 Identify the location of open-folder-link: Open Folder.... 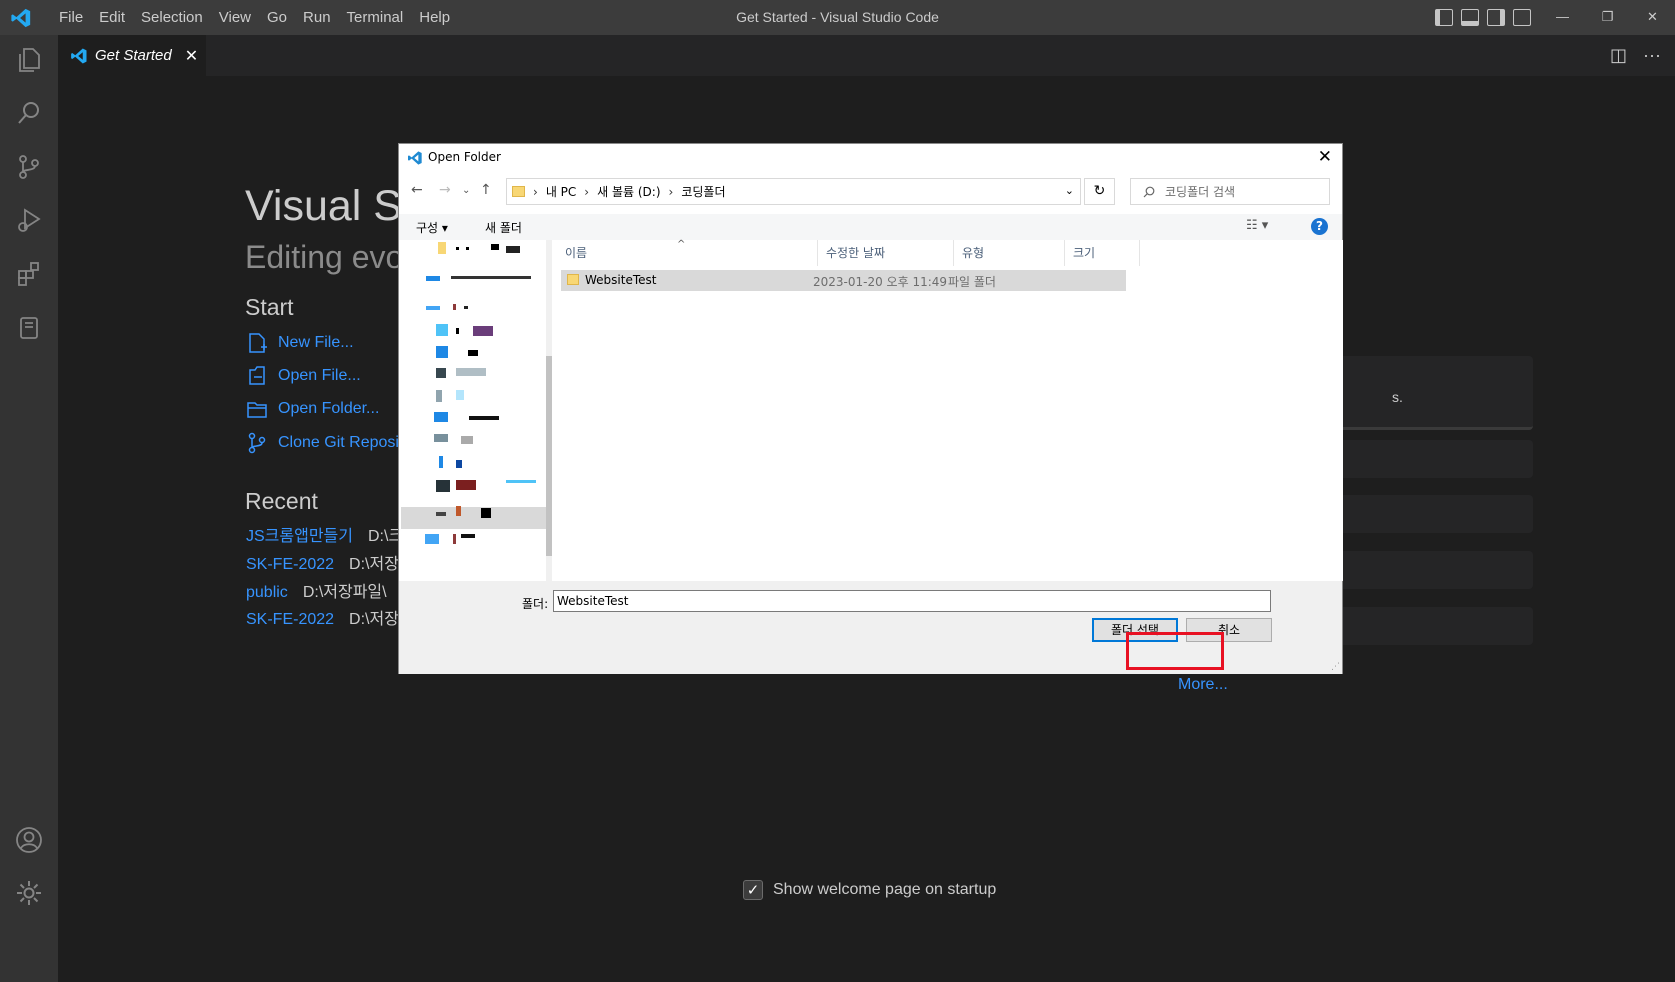
(312, 409).